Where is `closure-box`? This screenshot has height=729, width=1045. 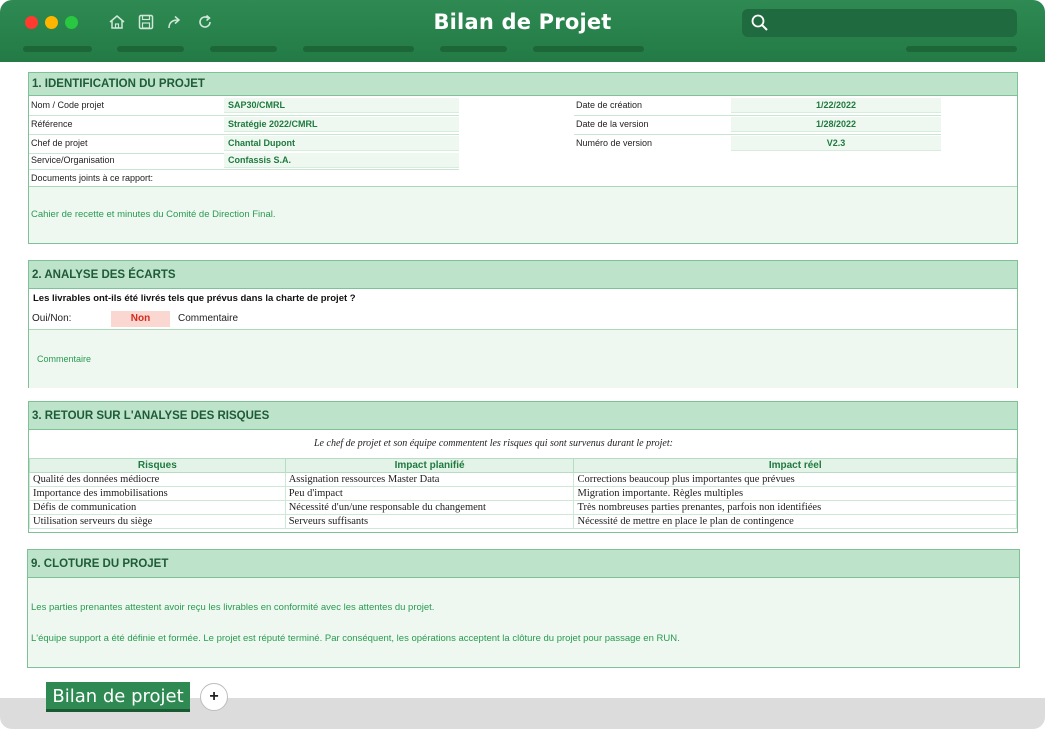
closure-box is located at coordinates (523, 622).